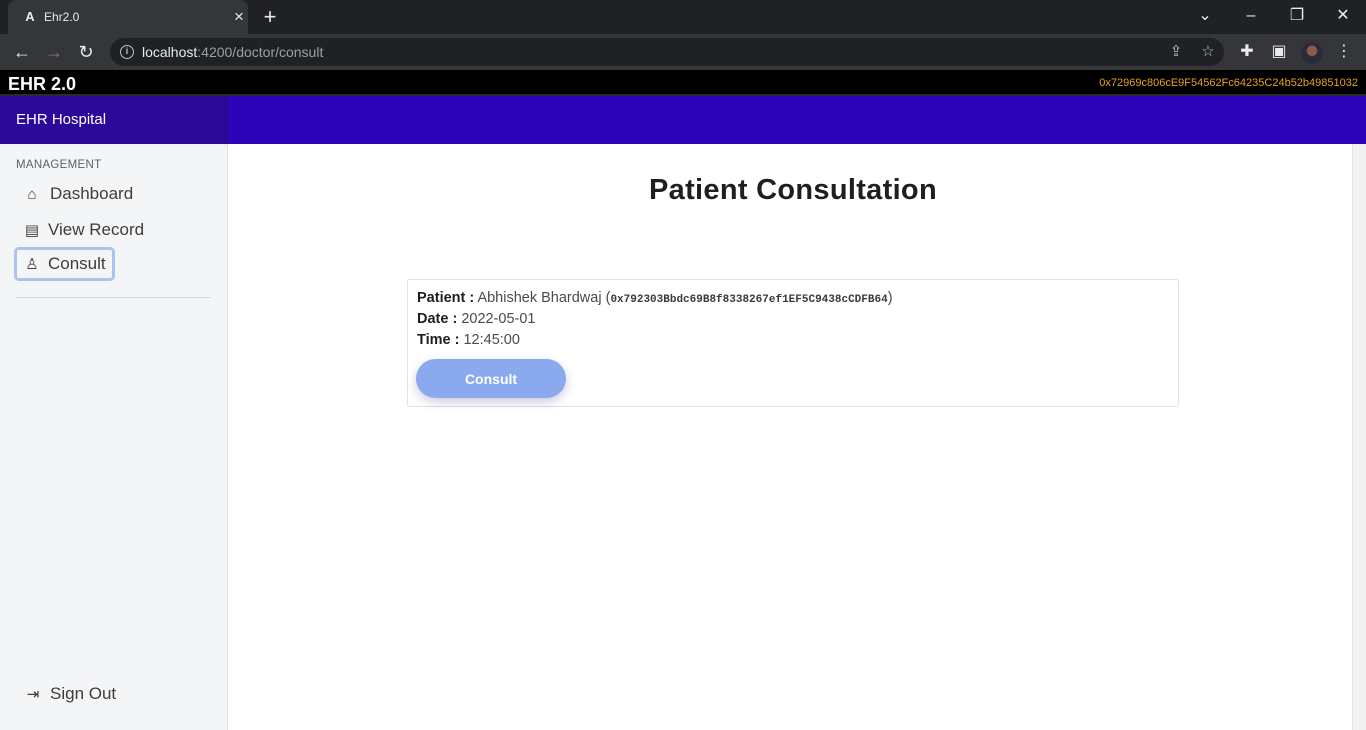 This screenshot has height=730, width=1366. I want to click on appointment-time: 12:45:00, so click(491, 340).